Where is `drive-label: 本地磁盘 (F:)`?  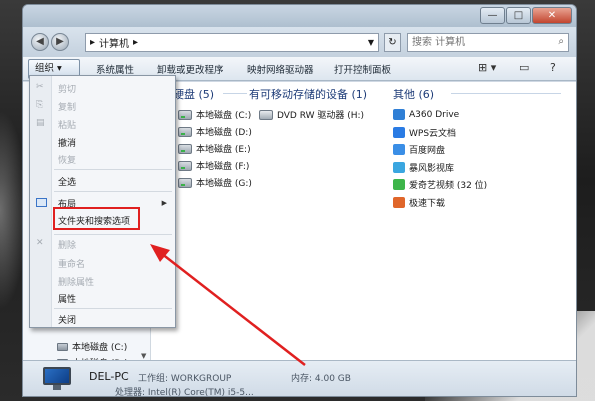
drive-label: 本地磁盘 (F:) is located at coordinates (223, 167).